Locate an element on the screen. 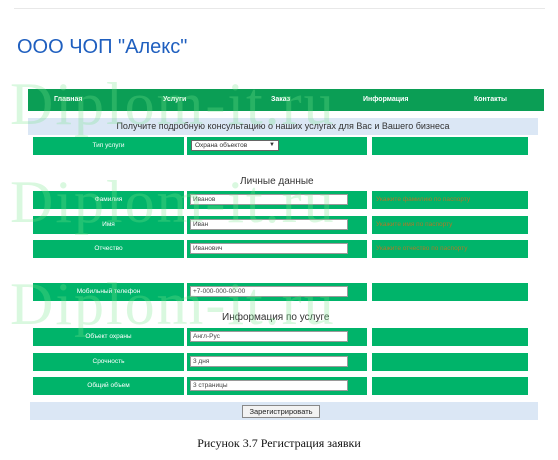 This screenshot has width=558, height=460. chevron-down-icon: ▼ is located at coordinates (272, 145).